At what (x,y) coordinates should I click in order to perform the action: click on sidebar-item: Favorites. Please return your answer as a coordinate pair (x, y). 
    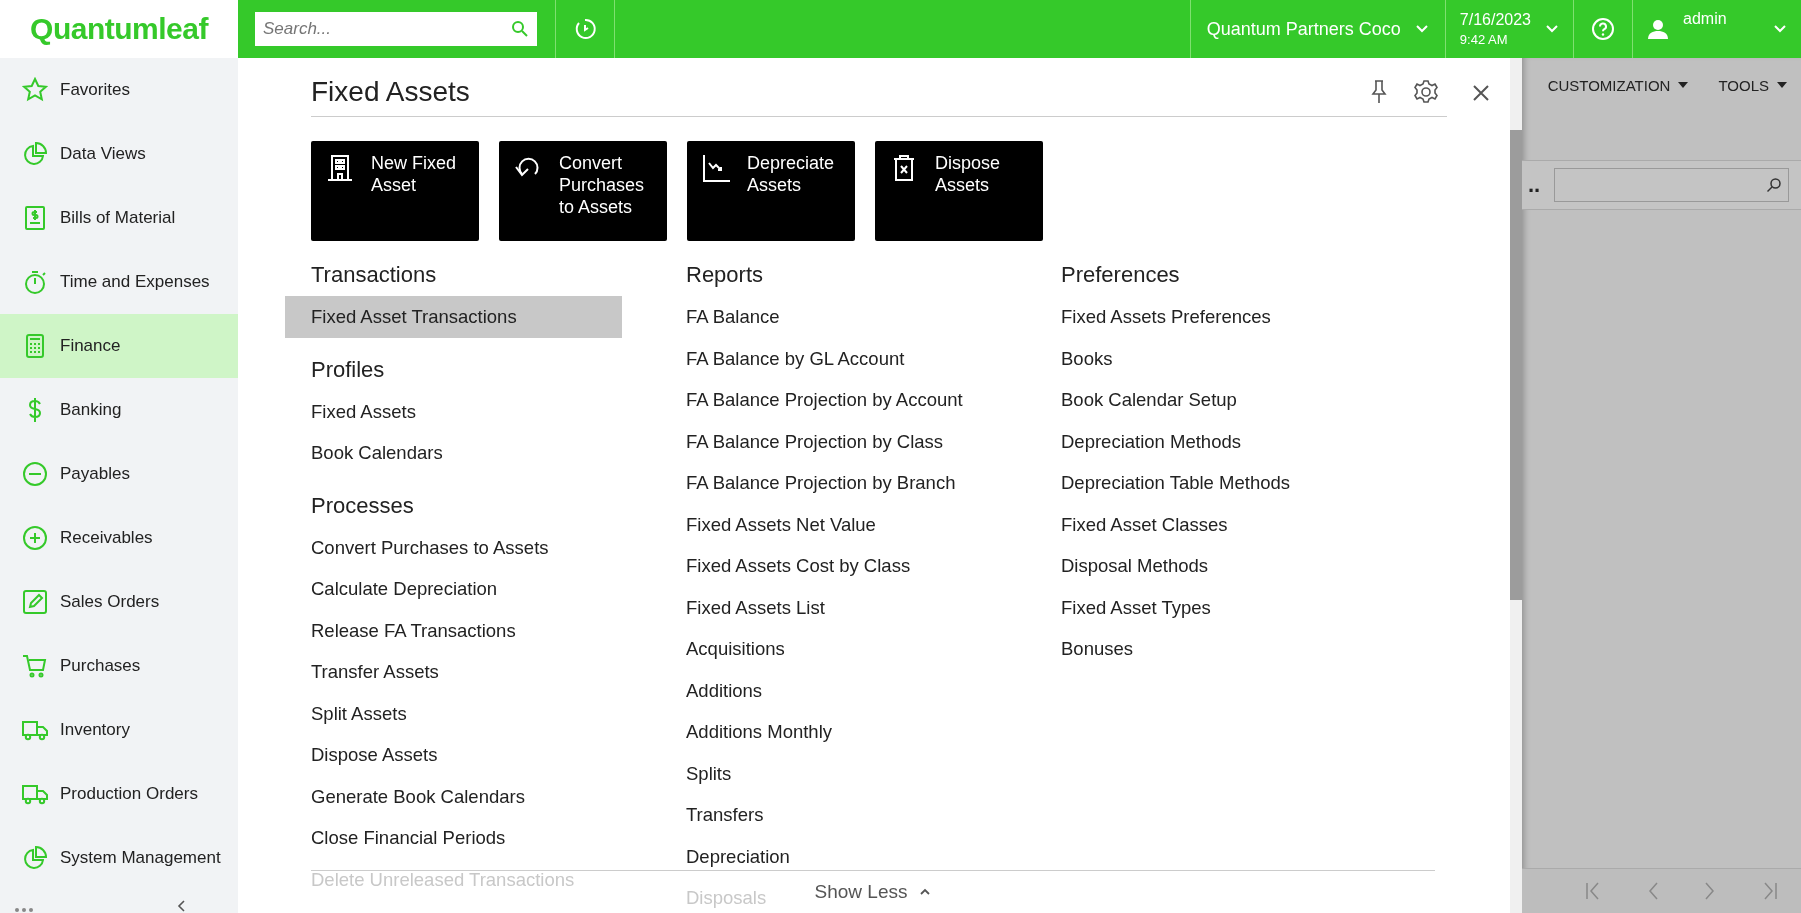
    Looking at the image, I should click on (119, 90).